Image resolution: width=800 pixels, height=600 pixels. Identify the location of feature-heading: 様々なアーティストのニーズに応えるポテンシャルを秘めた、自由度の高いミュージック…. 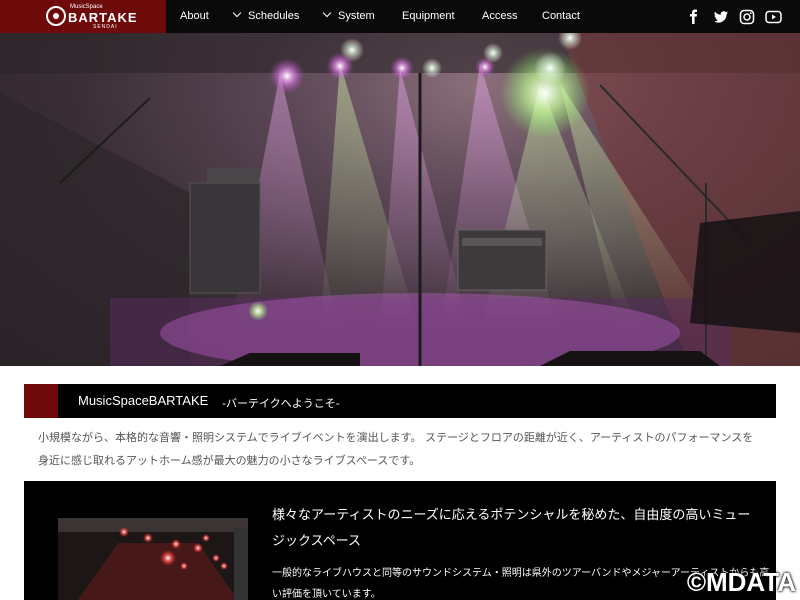
(511, 528).